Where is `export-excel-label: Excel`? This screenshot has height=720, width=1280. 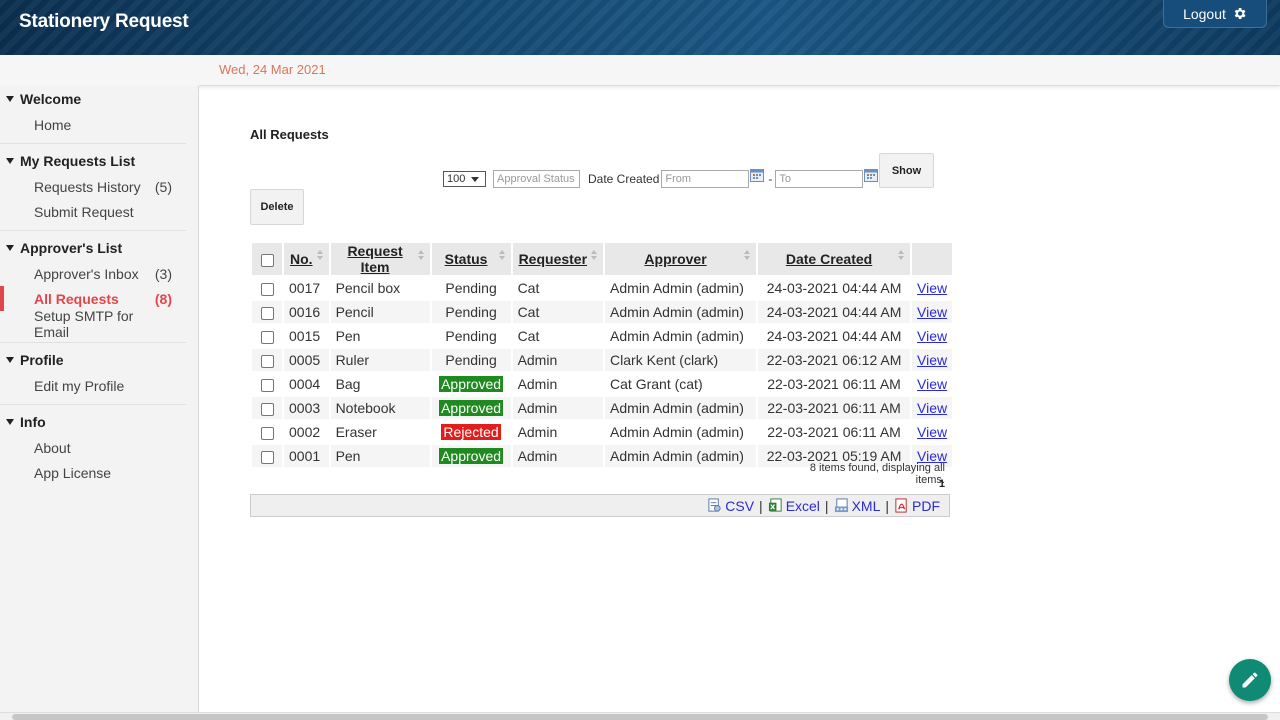
export-excel-label: Excel is located at coordinates (802, 505).